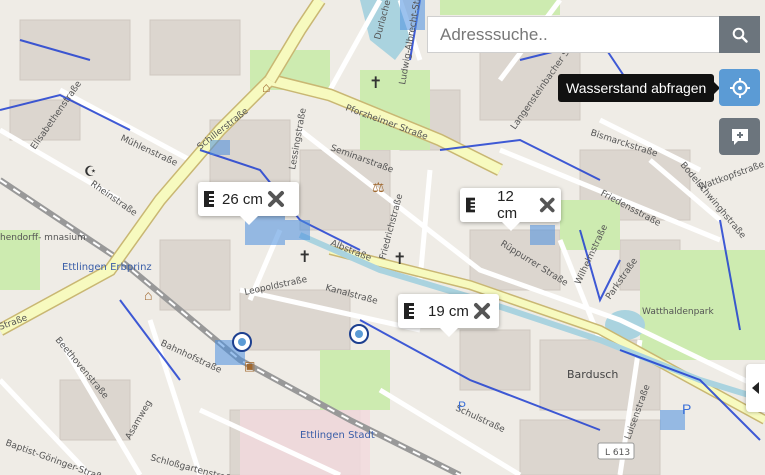 The width and height of the screenshot is (765, 475). What do you see at coordinates (43, 238) in the screenshot?
I see `label-gymnasium: hendorff- mnasium` at bounding box center [43, 238].